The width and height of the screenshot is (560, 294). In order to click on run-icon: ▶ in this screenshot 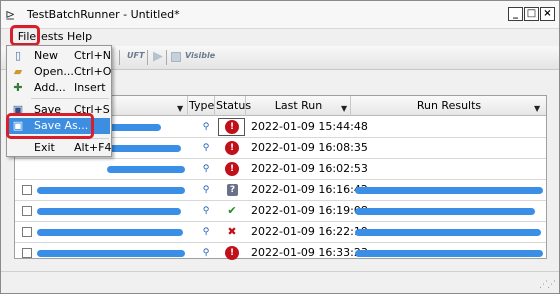, I will do `click(158, 57)`.